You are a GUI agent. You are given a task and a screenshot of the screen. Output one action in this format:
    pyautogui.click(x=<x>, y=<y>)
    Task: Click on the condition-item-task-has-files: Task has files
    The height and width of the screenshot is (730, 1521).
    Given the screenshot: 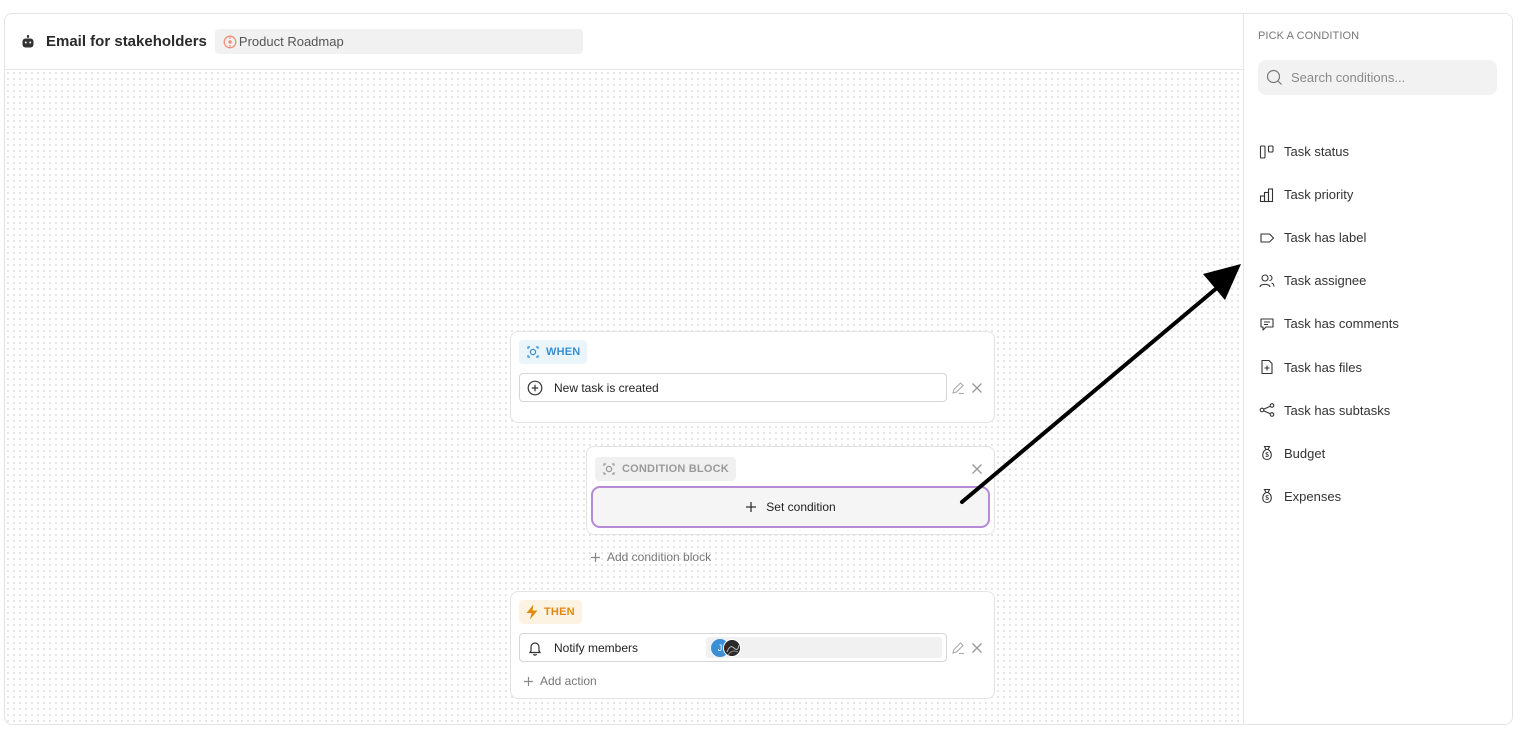 What is the action you would take?
    pyautogui.click(x=1378, y=366)
    